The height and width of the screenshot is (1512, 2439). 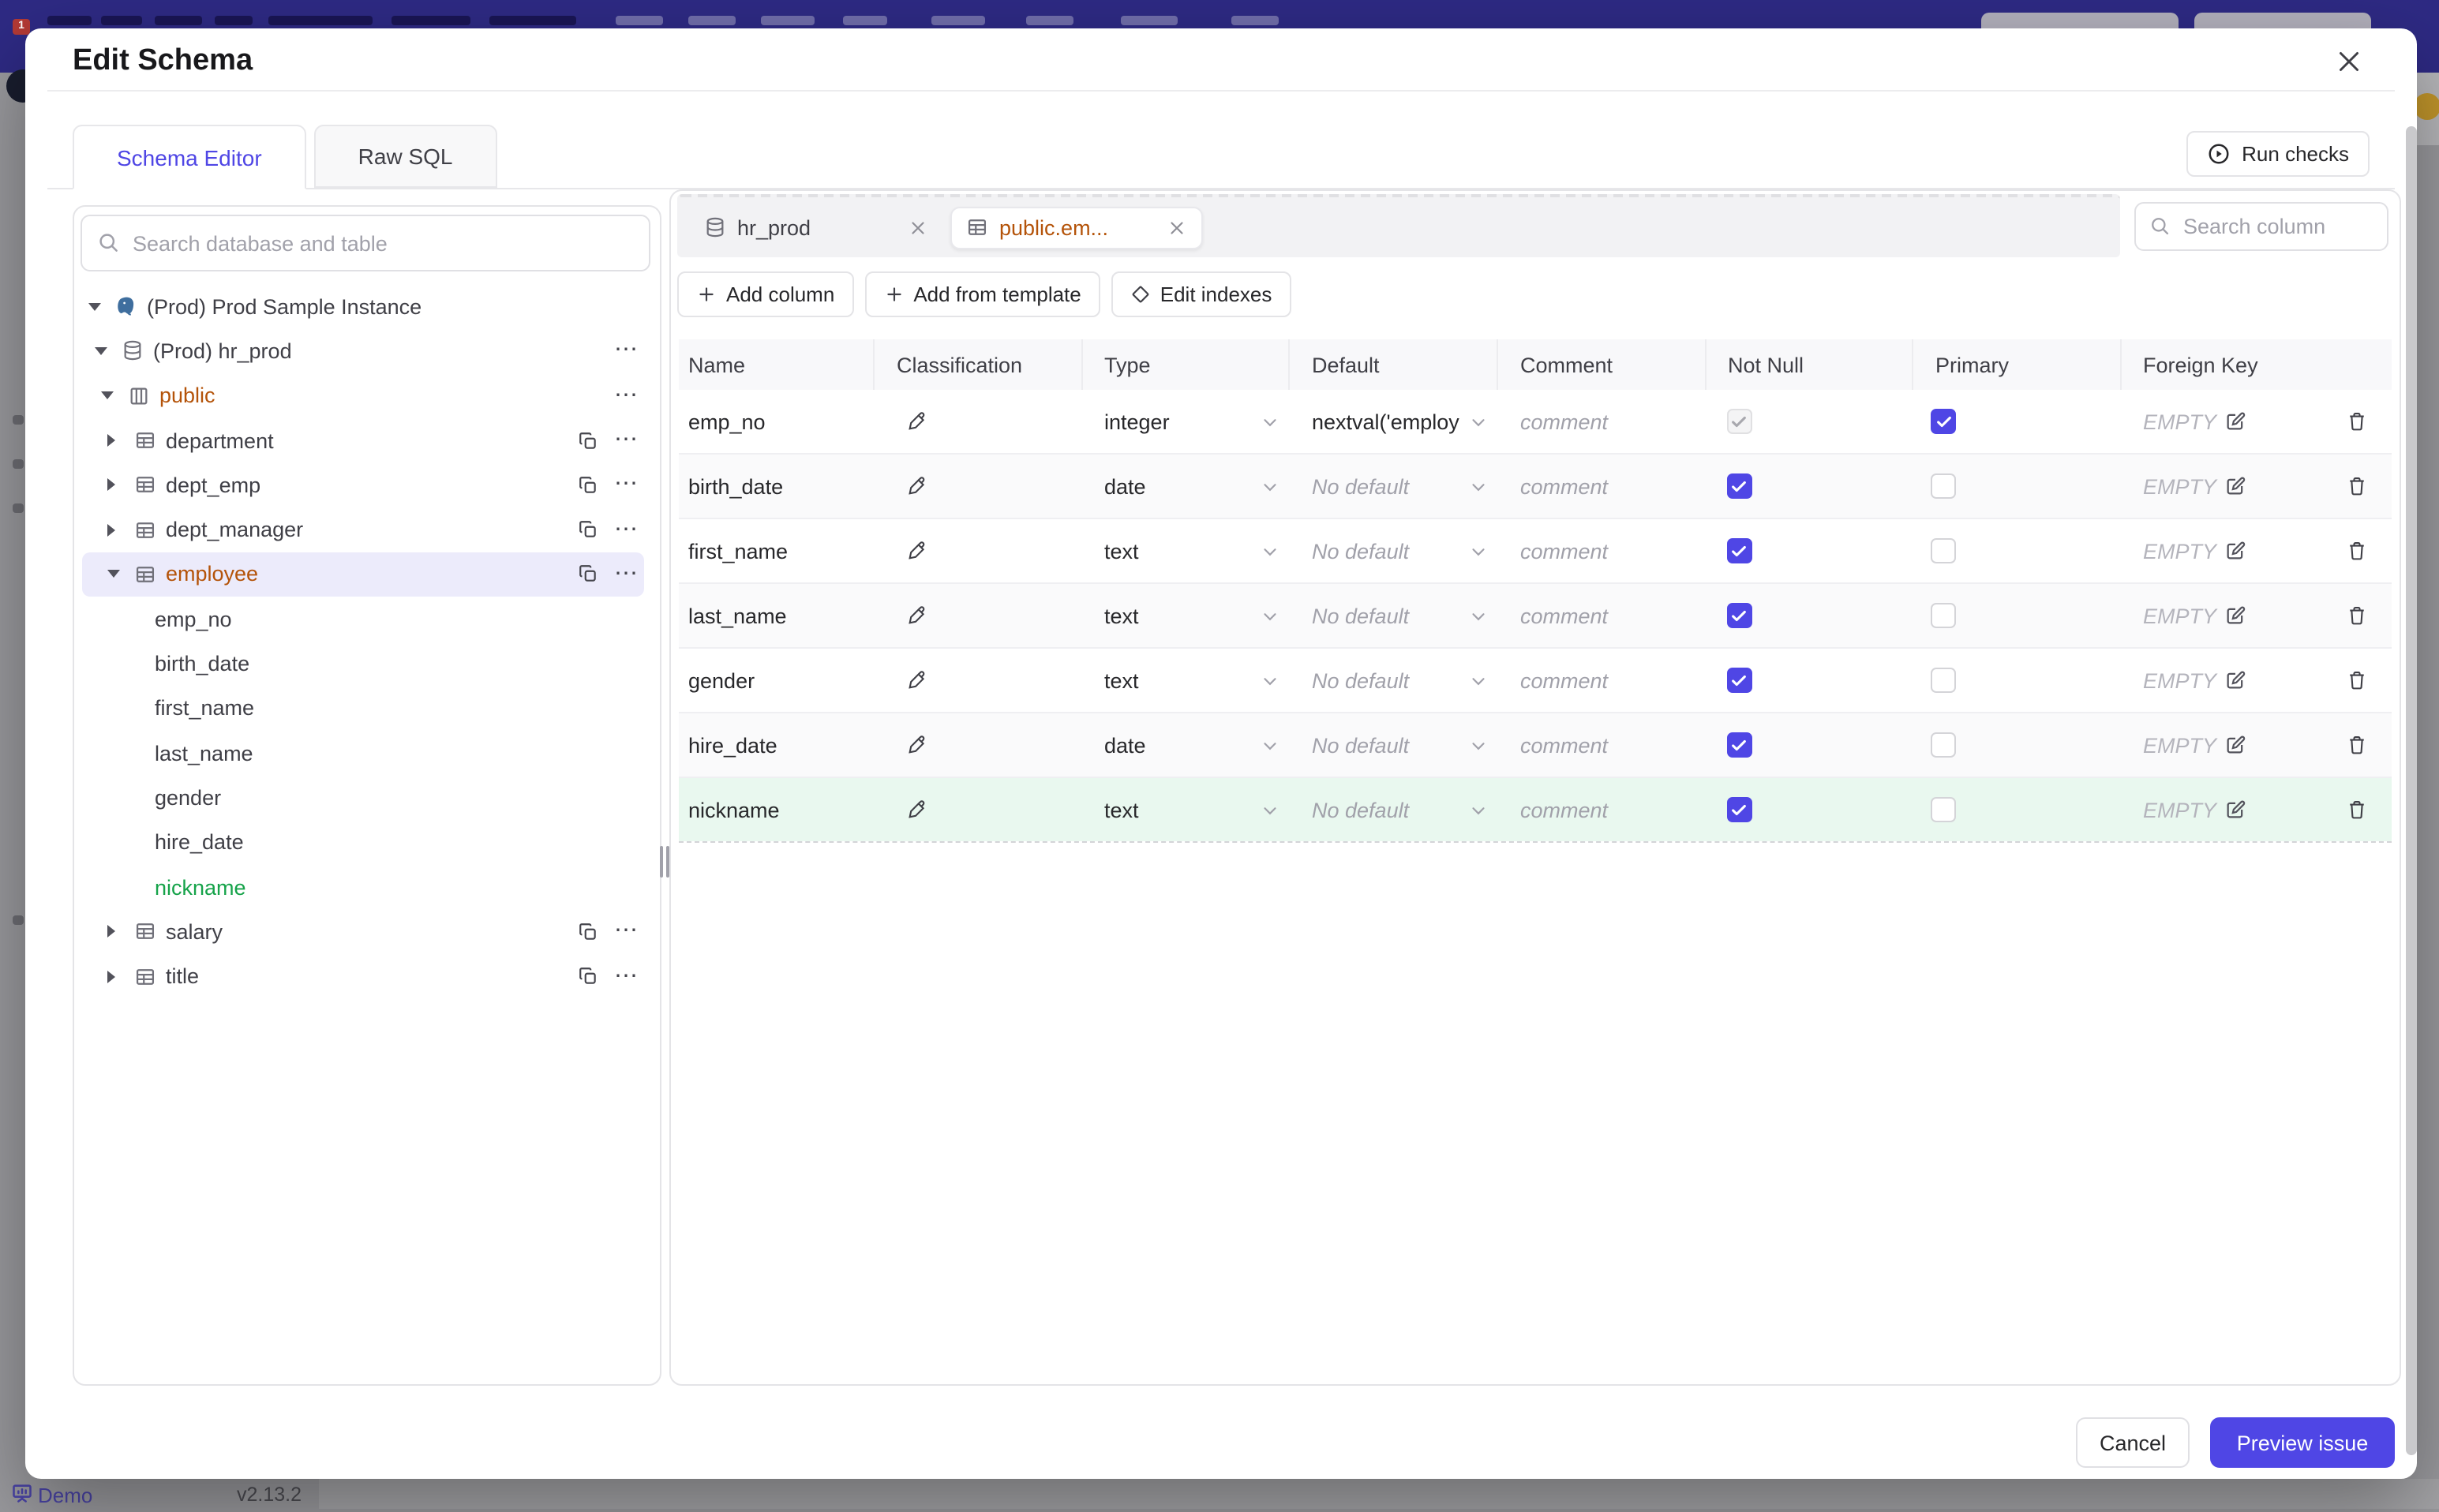 I want to click on tree-item-title: title ⋯, so click(x=367, y=977).